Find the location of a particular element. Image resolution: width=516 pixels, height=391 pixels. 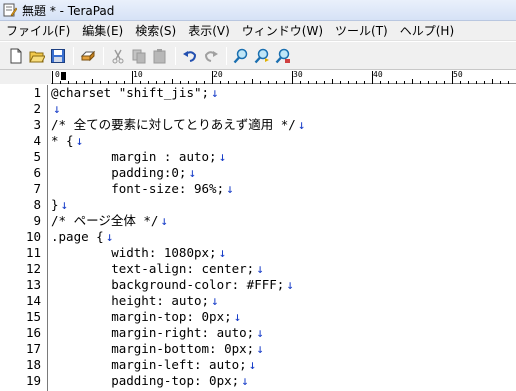

new-file-icon is located at coordinates (16, 56).